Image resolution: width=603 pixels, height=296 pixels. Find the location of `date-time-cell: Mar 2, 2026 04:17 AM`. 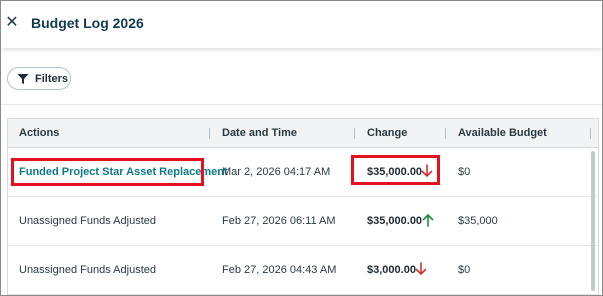

date-time-cell: Mar 2, 2026 04:17 AM is located at coordinates (276, 172).